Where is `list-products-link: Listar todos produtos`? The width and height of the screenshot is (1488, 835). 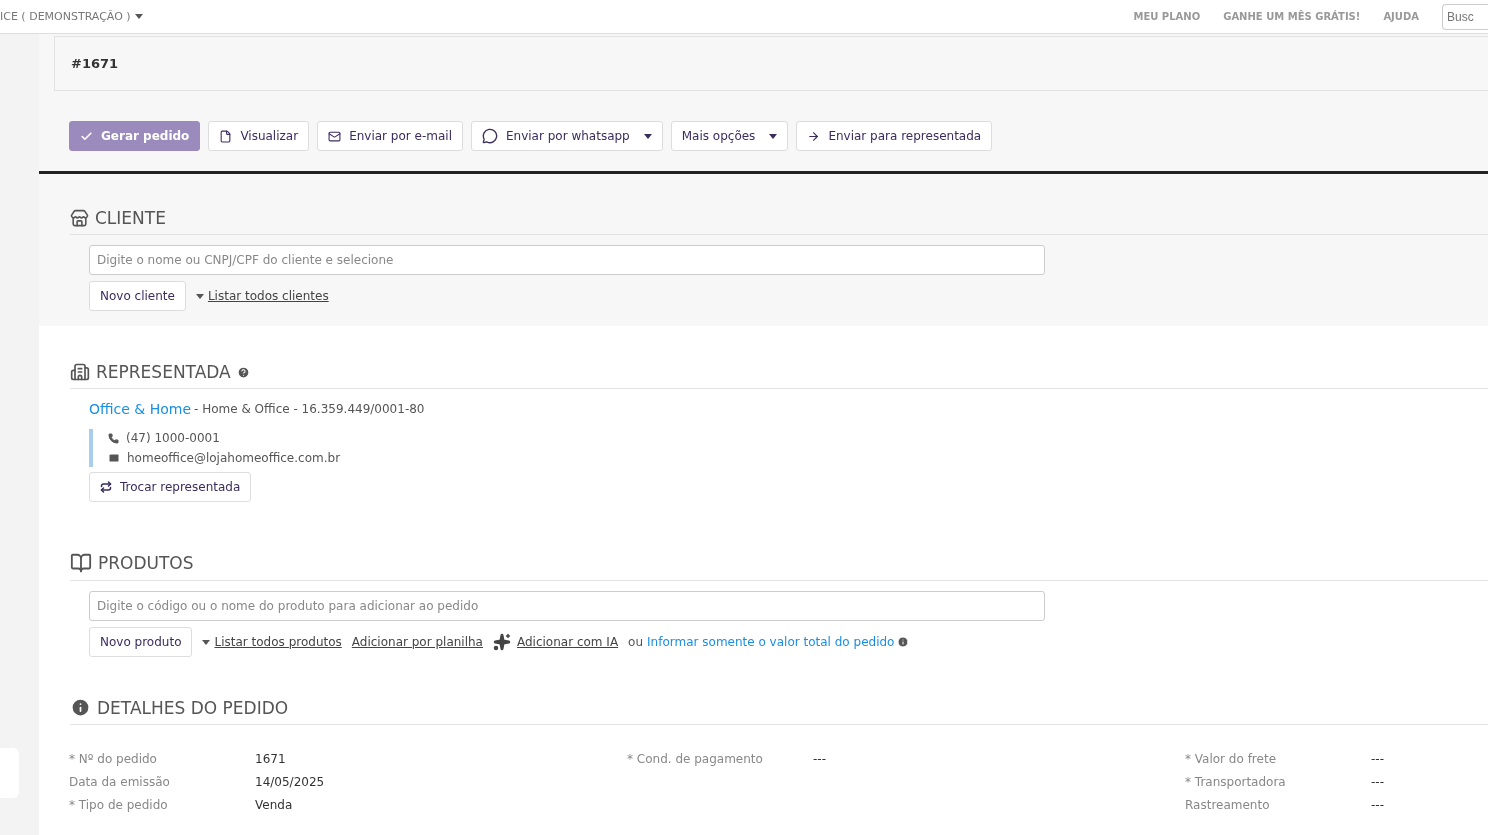 list-products-link: Listar todos produtos is located at coordinates (278, 642).